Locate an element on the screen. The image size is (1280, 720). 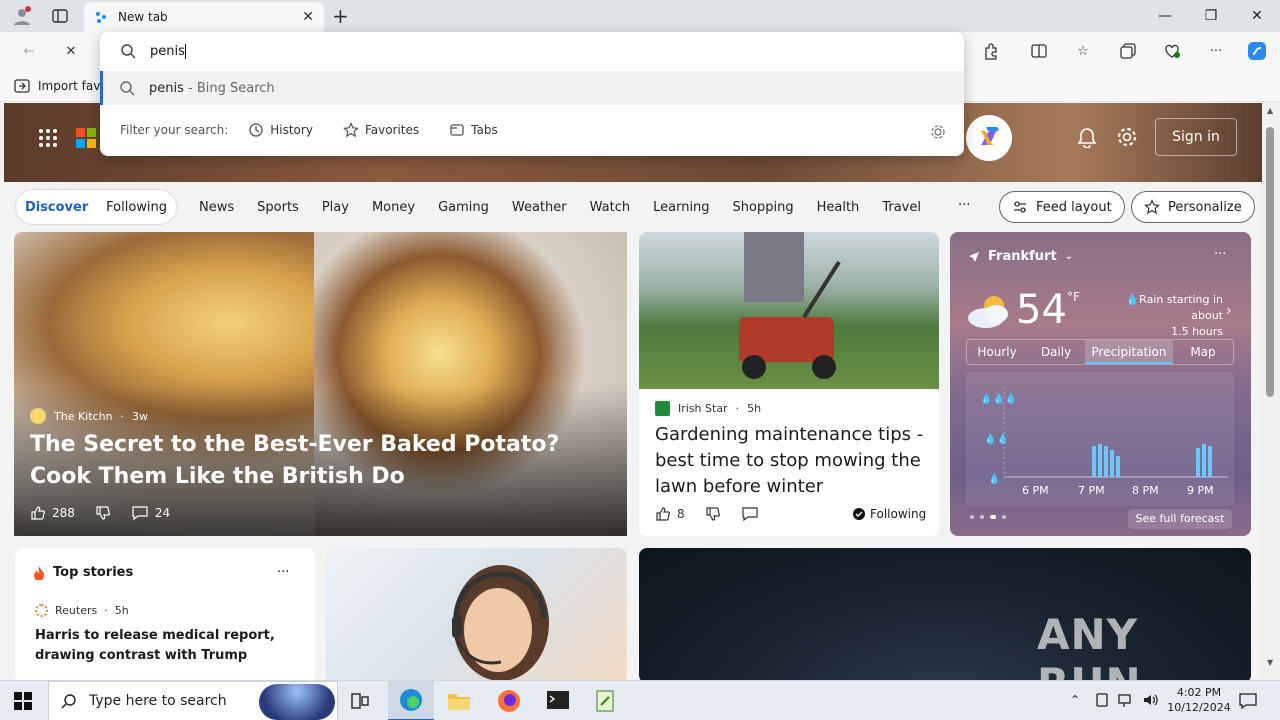
weather-summary: 💧Rain starting in about 1.5 hours is located at coordinates (1158, 316).